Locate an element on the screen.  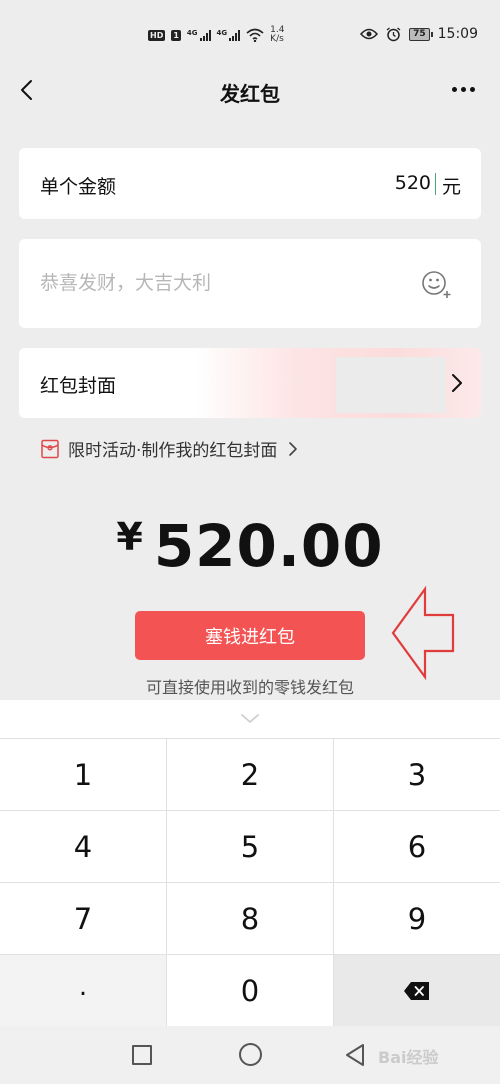
key-delete is located at coordinates (417, 991).